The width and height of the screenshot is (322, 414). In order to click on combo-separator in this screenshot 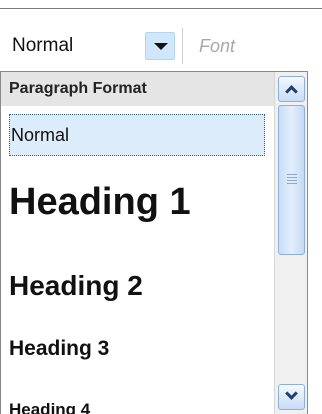, I will do `click(182, 46)`.